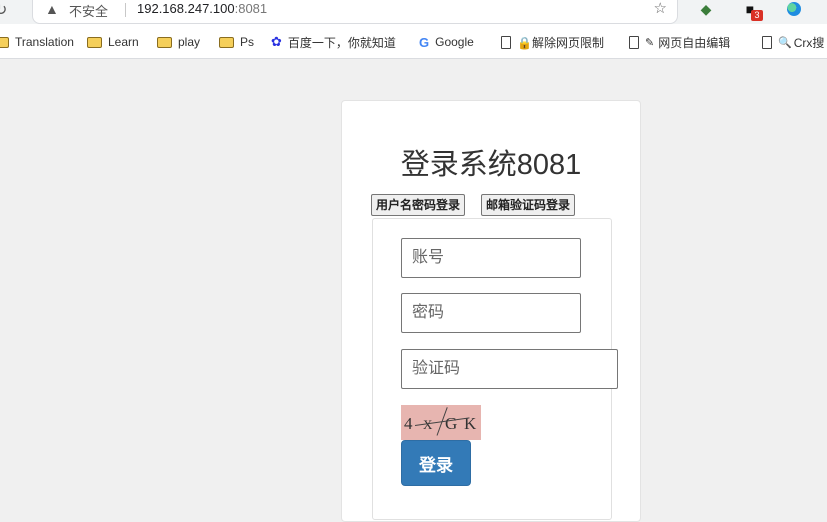 Image resolution: width=827 pixels, height=522 pixels. What do you see at coordinates (408, 423) in the screenshot?
I see `captcha-char: 4` at bounding box center [408, 423].